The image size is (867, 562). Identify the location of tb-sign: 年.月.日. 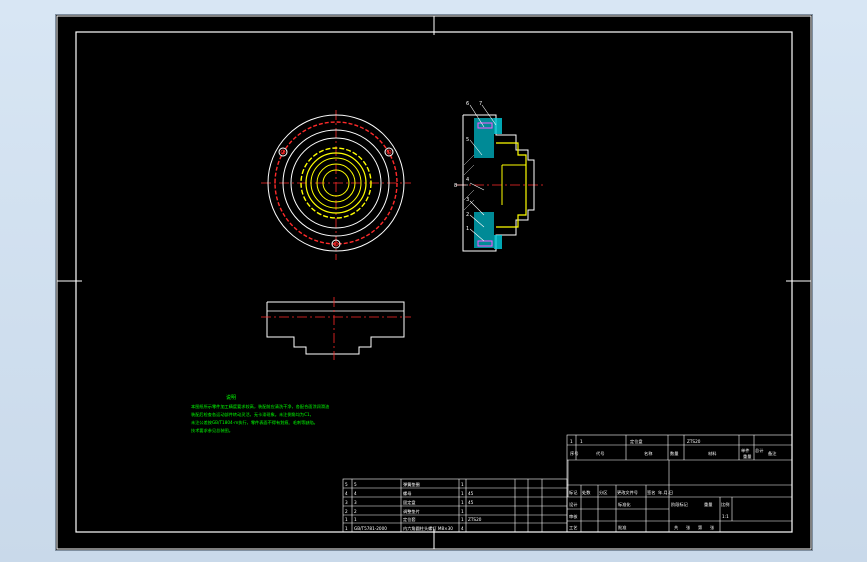
(665, 492).